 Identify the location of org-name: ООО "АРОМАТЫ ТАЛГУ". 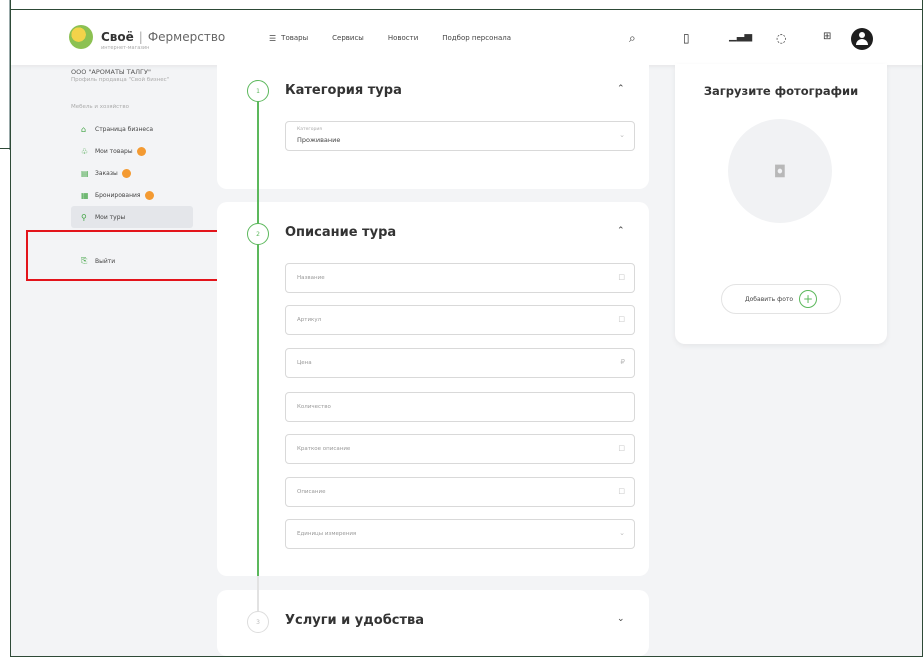
(111, 72).